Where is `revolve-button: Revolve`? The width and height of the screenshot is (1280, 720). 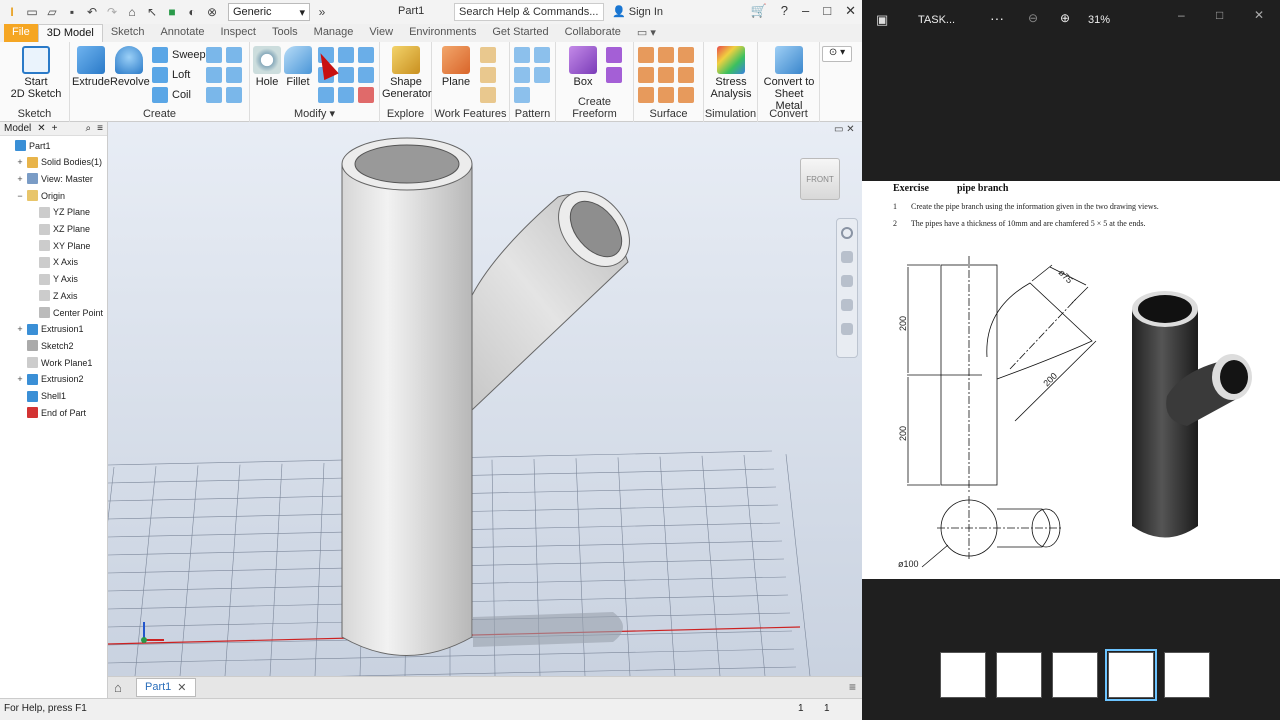
revolve-button: Revolve is located at coordinates (130, 67).